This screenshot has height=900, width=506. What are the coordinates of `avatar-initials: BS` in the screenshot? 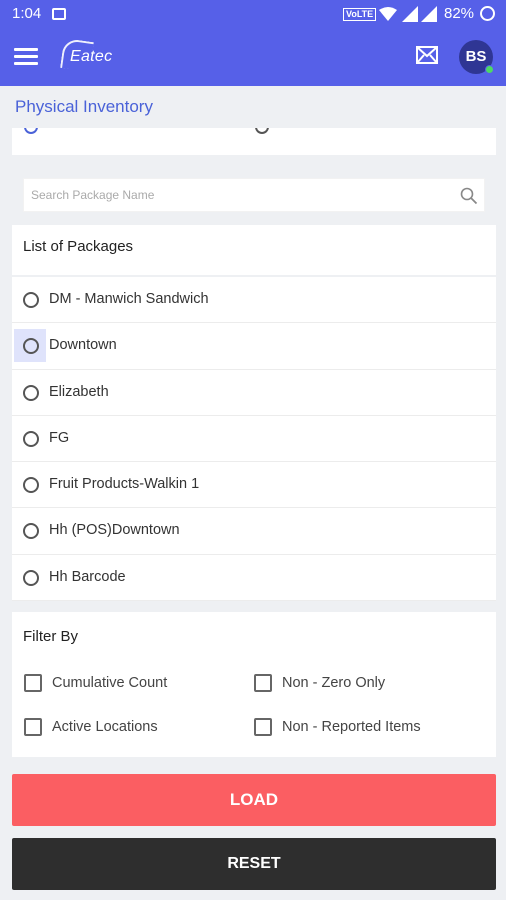 It's located at (476, 56).